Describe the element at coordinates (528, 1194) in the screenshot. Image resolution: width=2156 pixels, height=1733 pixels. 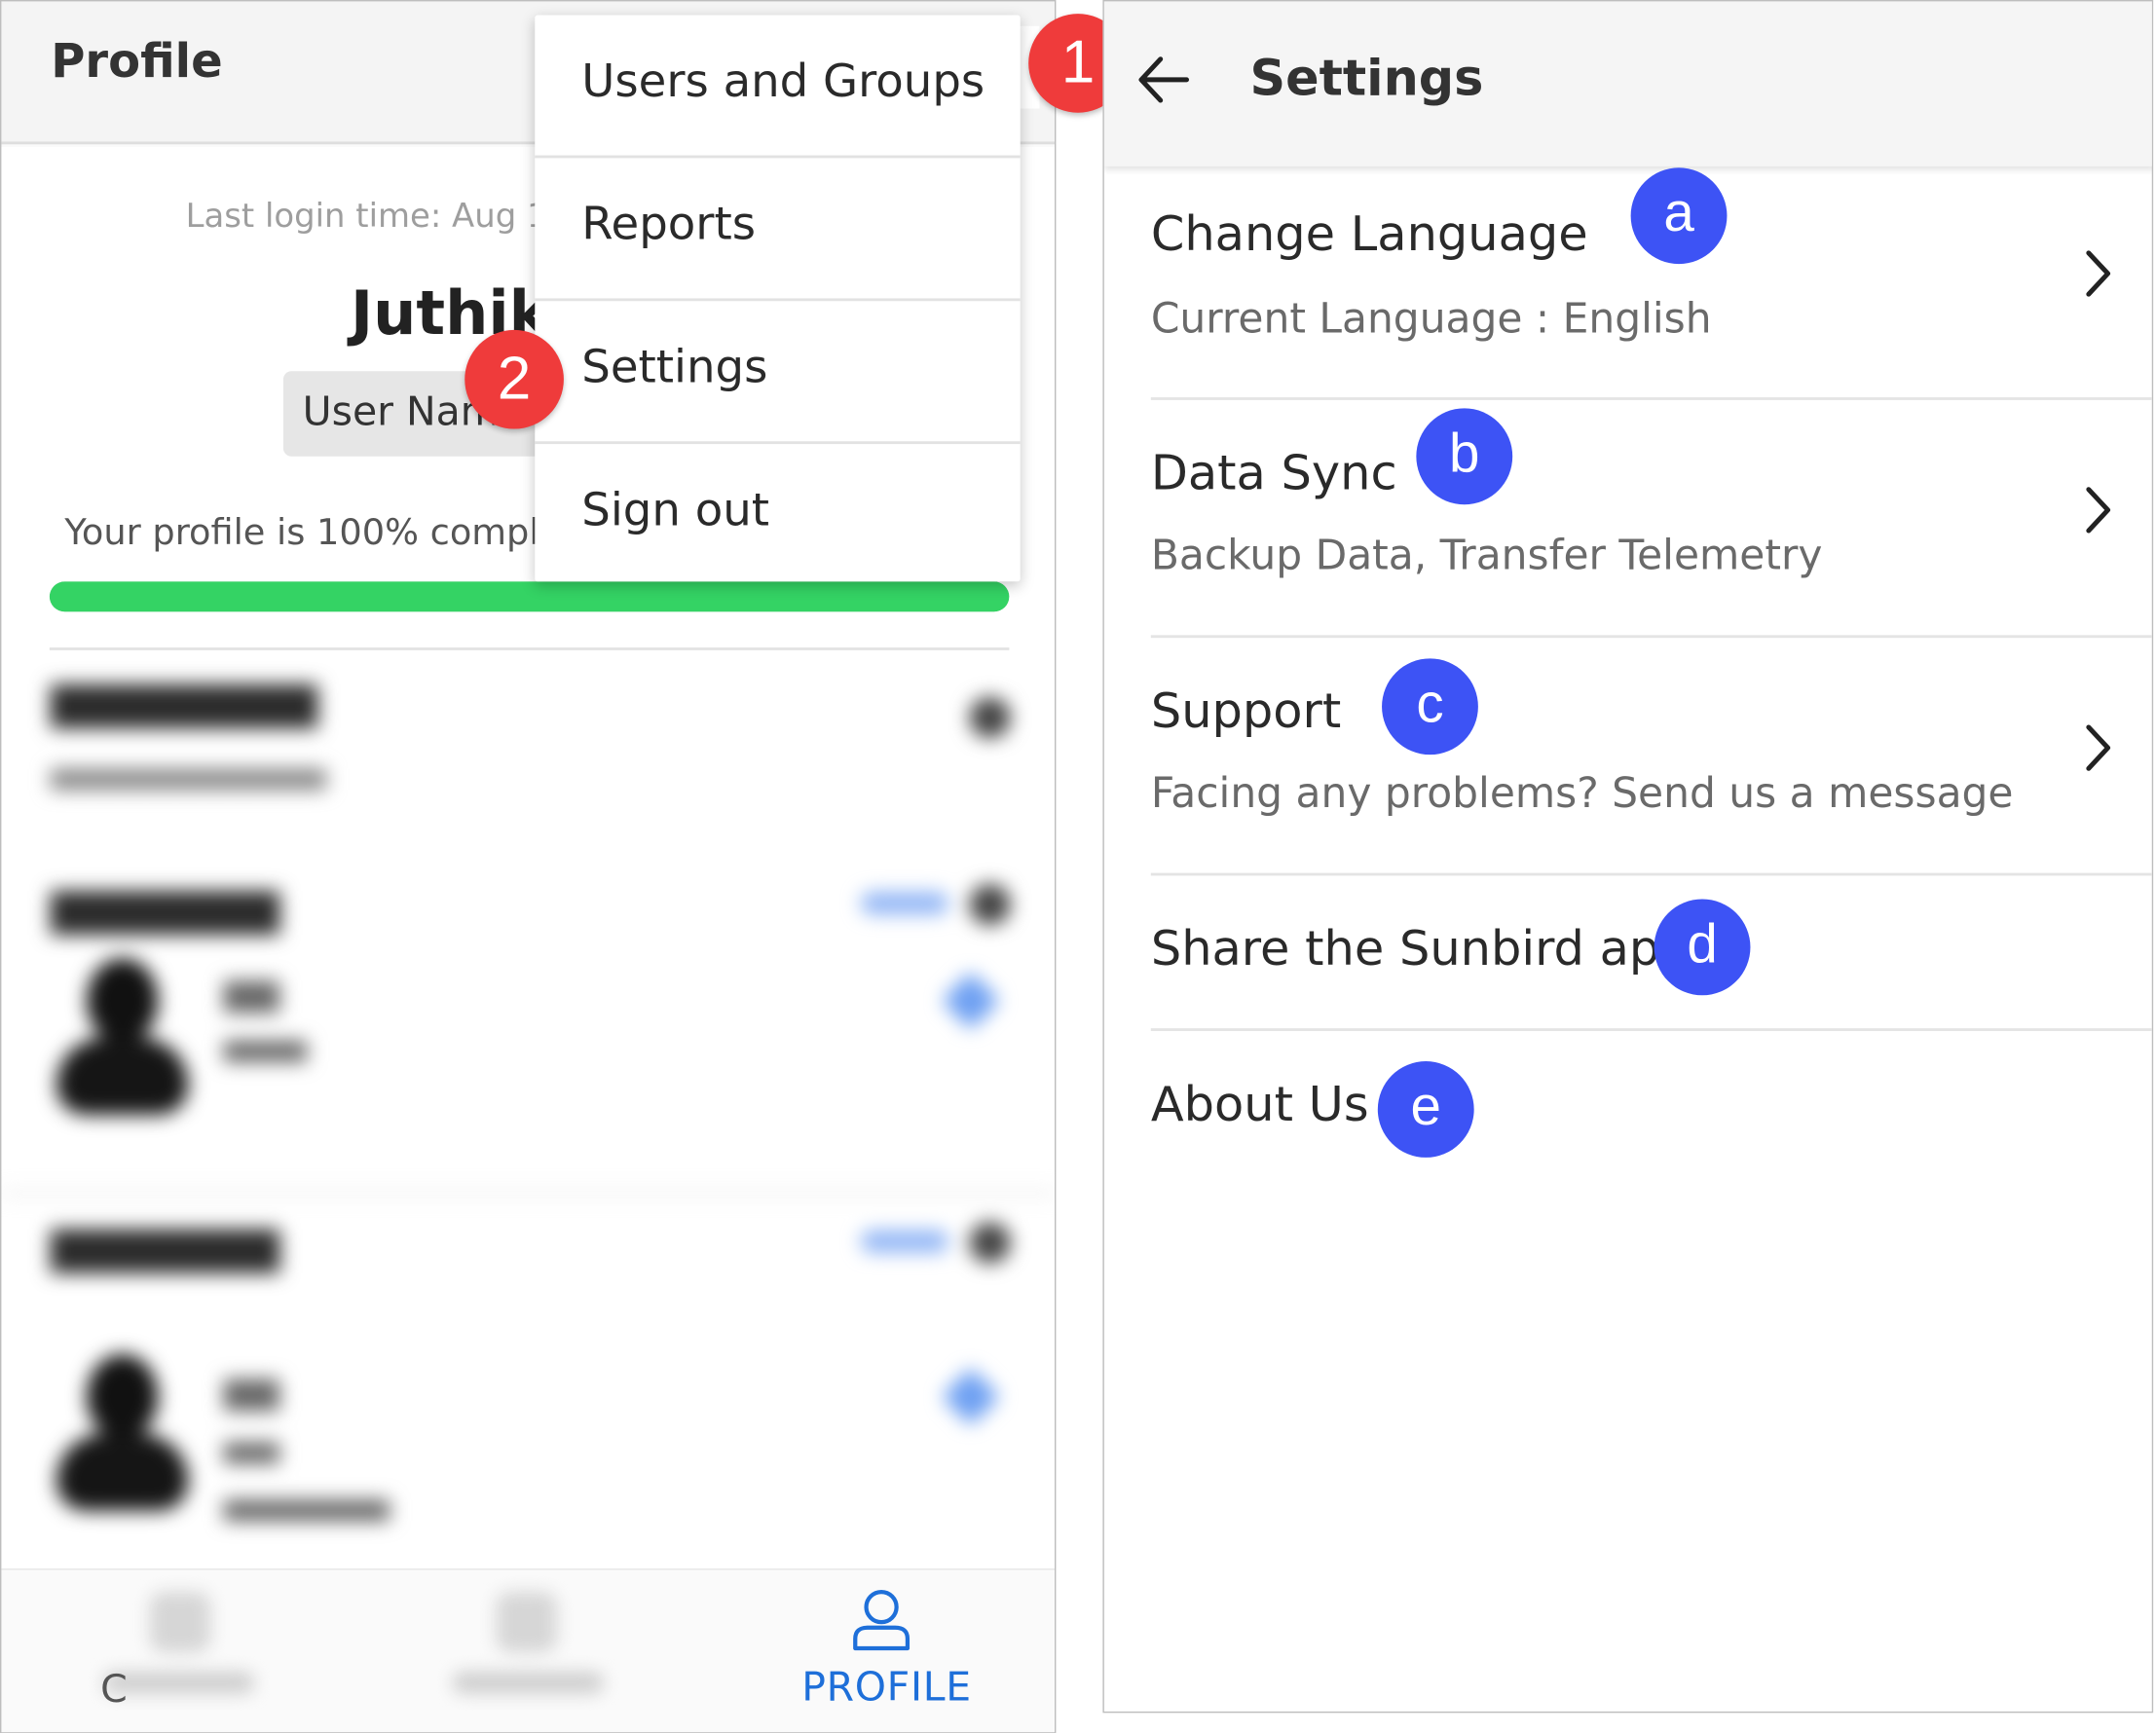
I see `blurred-separator` at that location.